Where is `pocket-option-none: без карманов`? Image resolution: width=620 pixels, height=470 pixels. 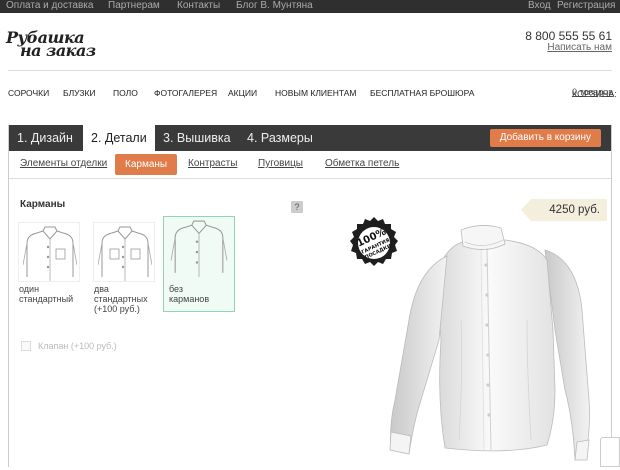 pocket-option-none: без карманов is located at coordinates (199, 264).